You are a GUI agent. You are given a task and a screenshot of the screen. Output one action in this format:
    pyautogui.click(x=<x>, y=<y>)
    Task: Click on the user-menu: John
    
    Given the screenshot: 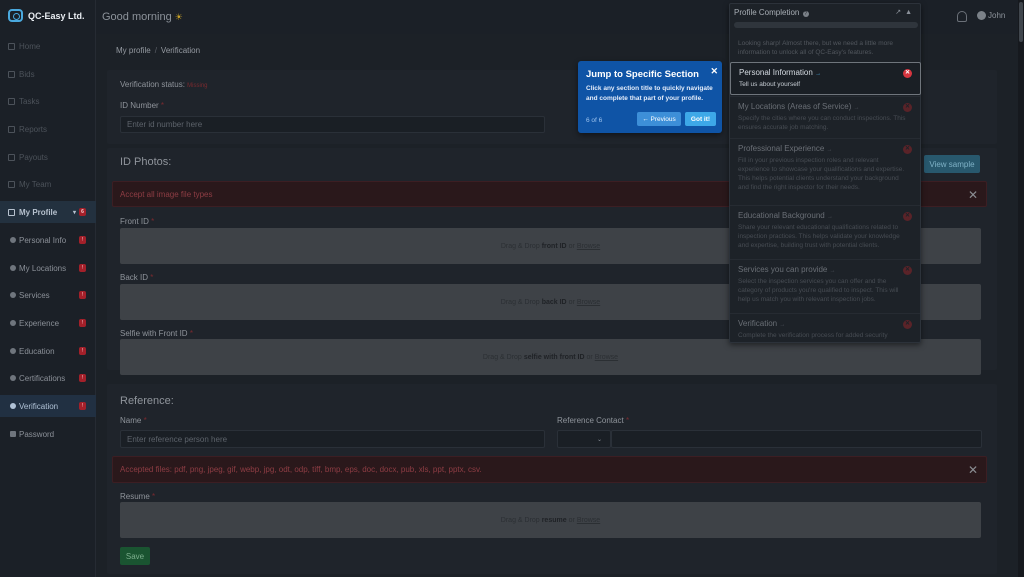 What is the action you would take?
    pyautogui.click(x=991, y=15)
    